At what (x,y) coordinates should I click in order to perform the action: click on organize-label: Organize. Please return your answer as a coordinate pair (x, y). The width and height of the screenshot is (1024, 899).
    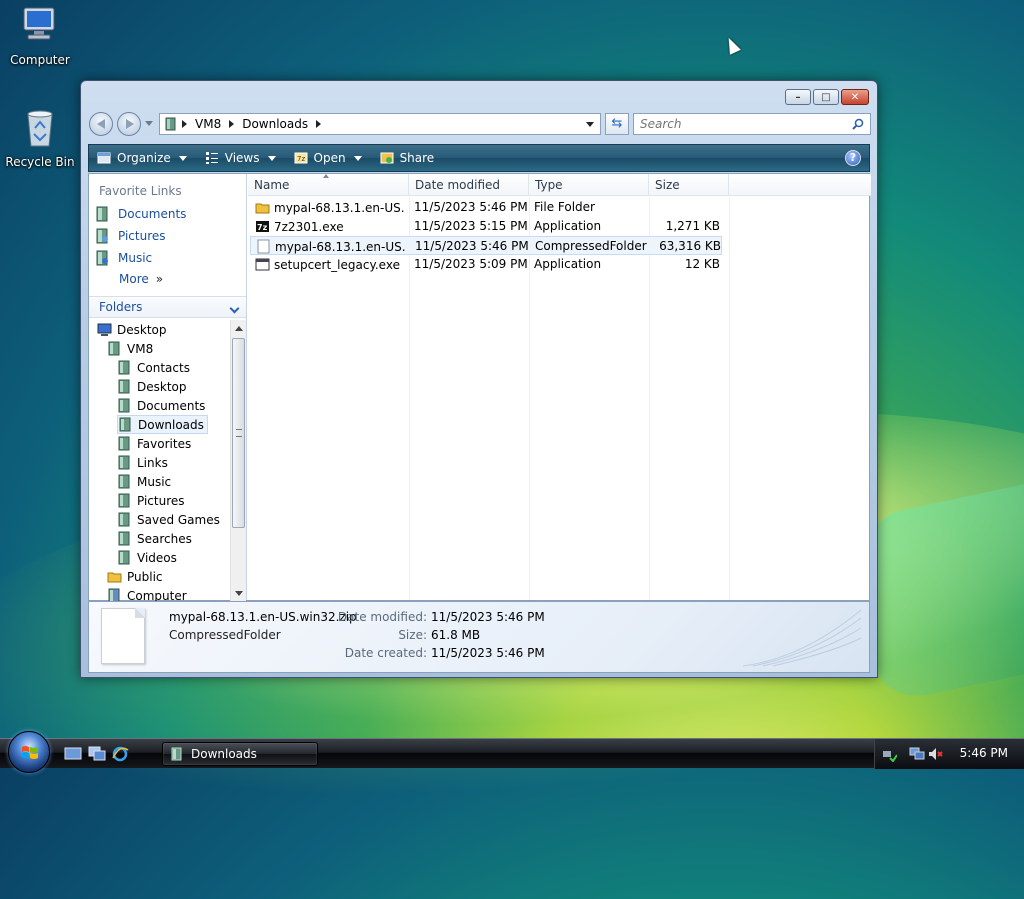
    Looking at the image, I should click on (144, 158).